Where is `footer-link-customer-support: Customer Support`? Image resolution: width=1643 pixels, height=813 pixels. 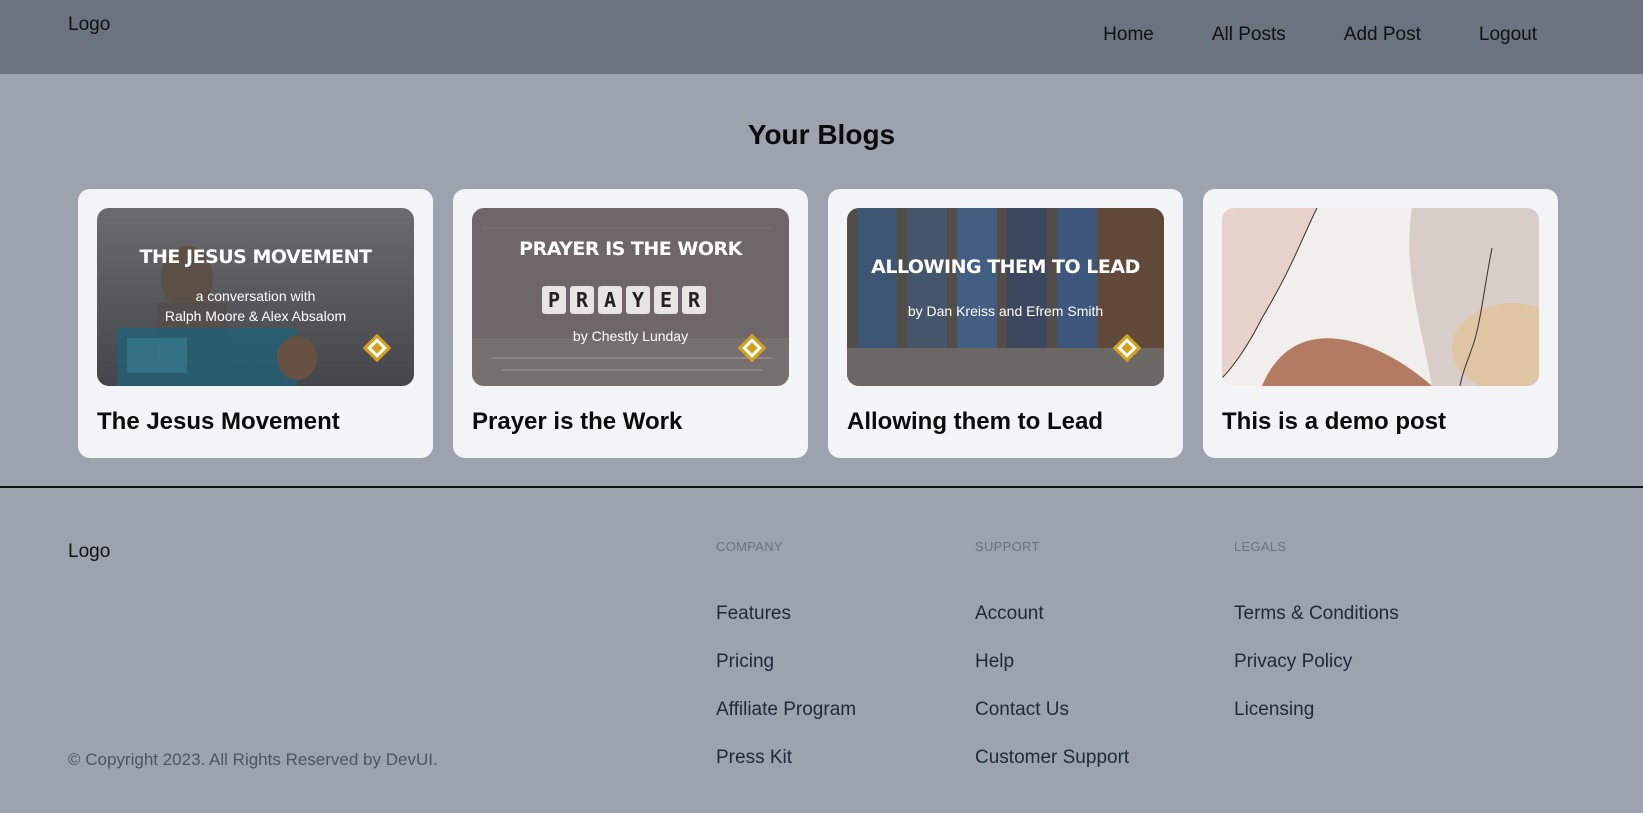 footer-link-customer-support: Customer Support is located at coordinates (1105, 772).